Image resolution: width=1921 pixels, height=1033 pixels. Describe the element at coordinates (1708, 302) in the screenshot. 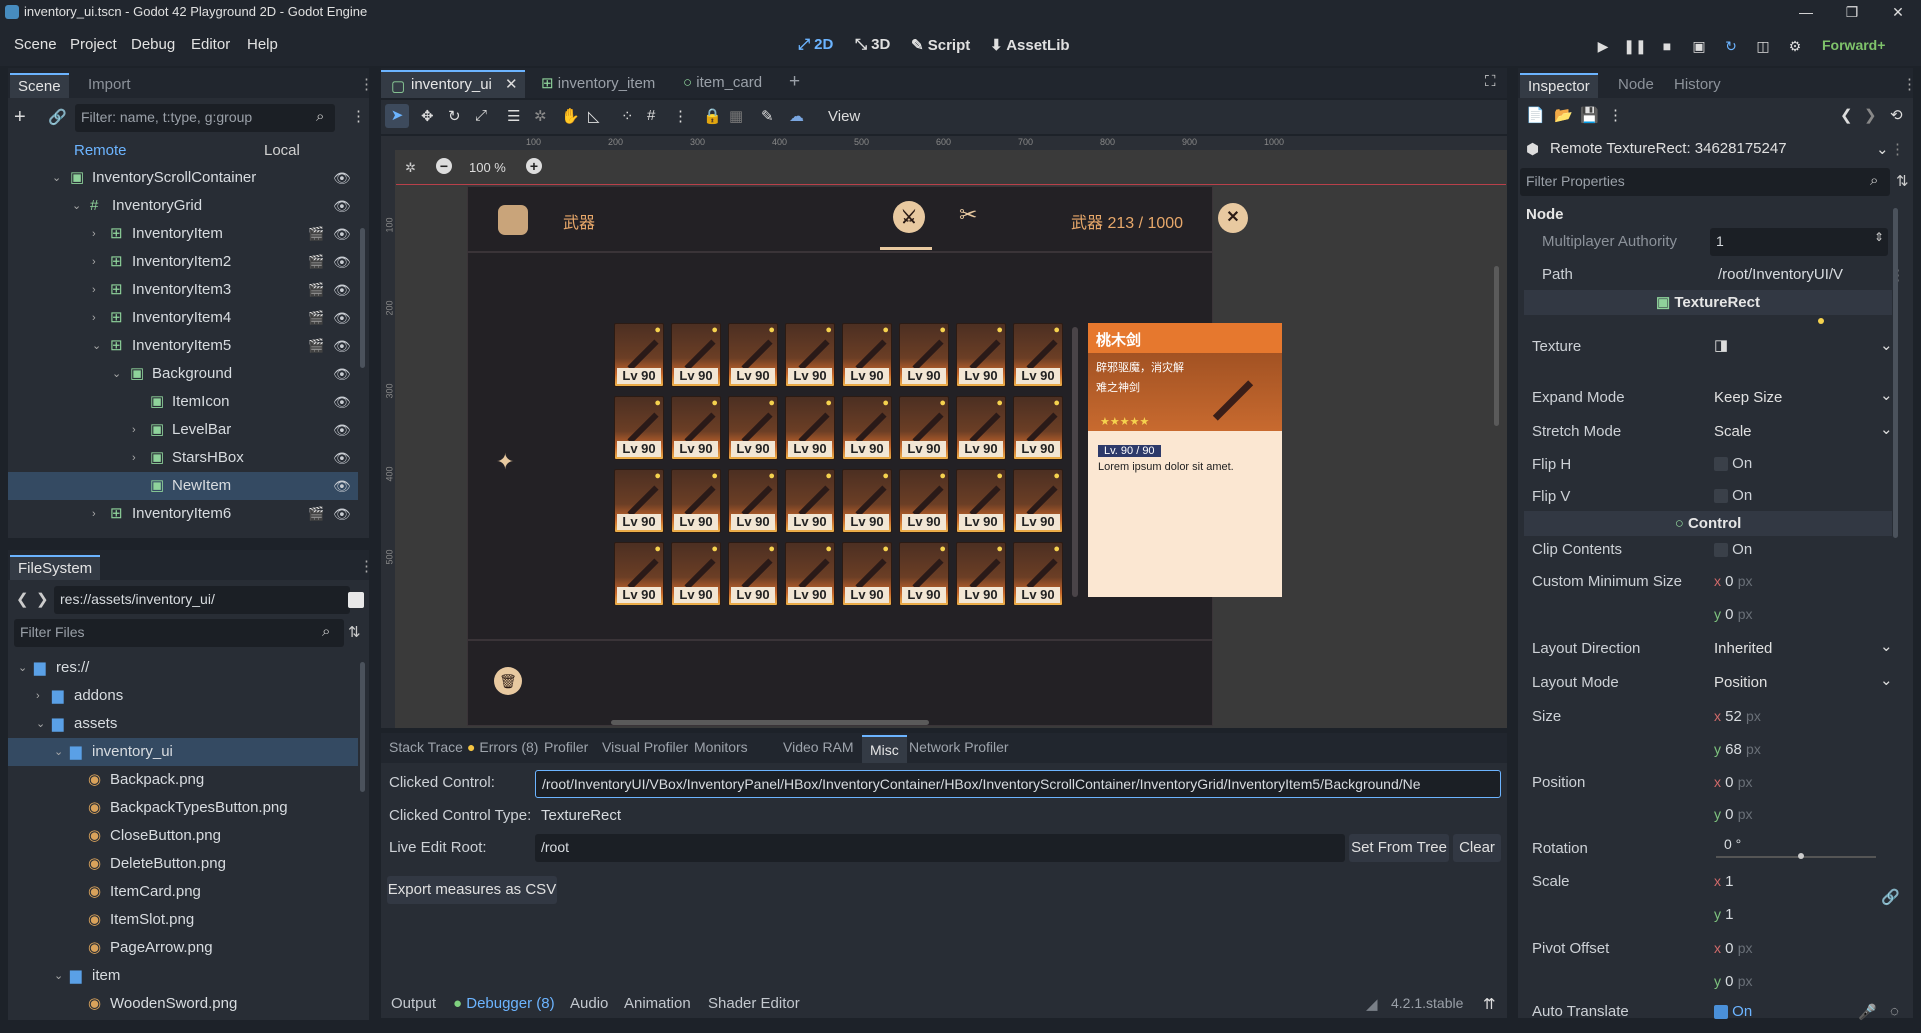

I see `texturerect-section: ▣ TextureRect` at that location.